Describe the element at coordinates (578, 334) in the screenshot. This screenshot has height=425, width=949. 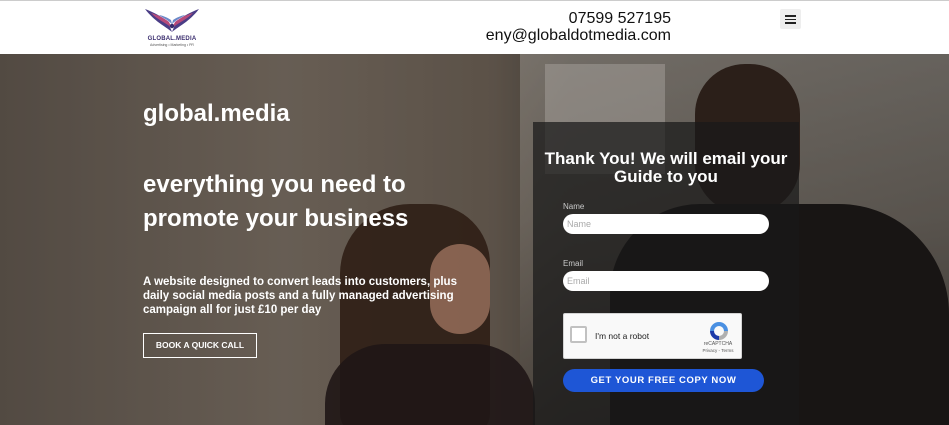
I see `recaptcha-checkbox` at that location.